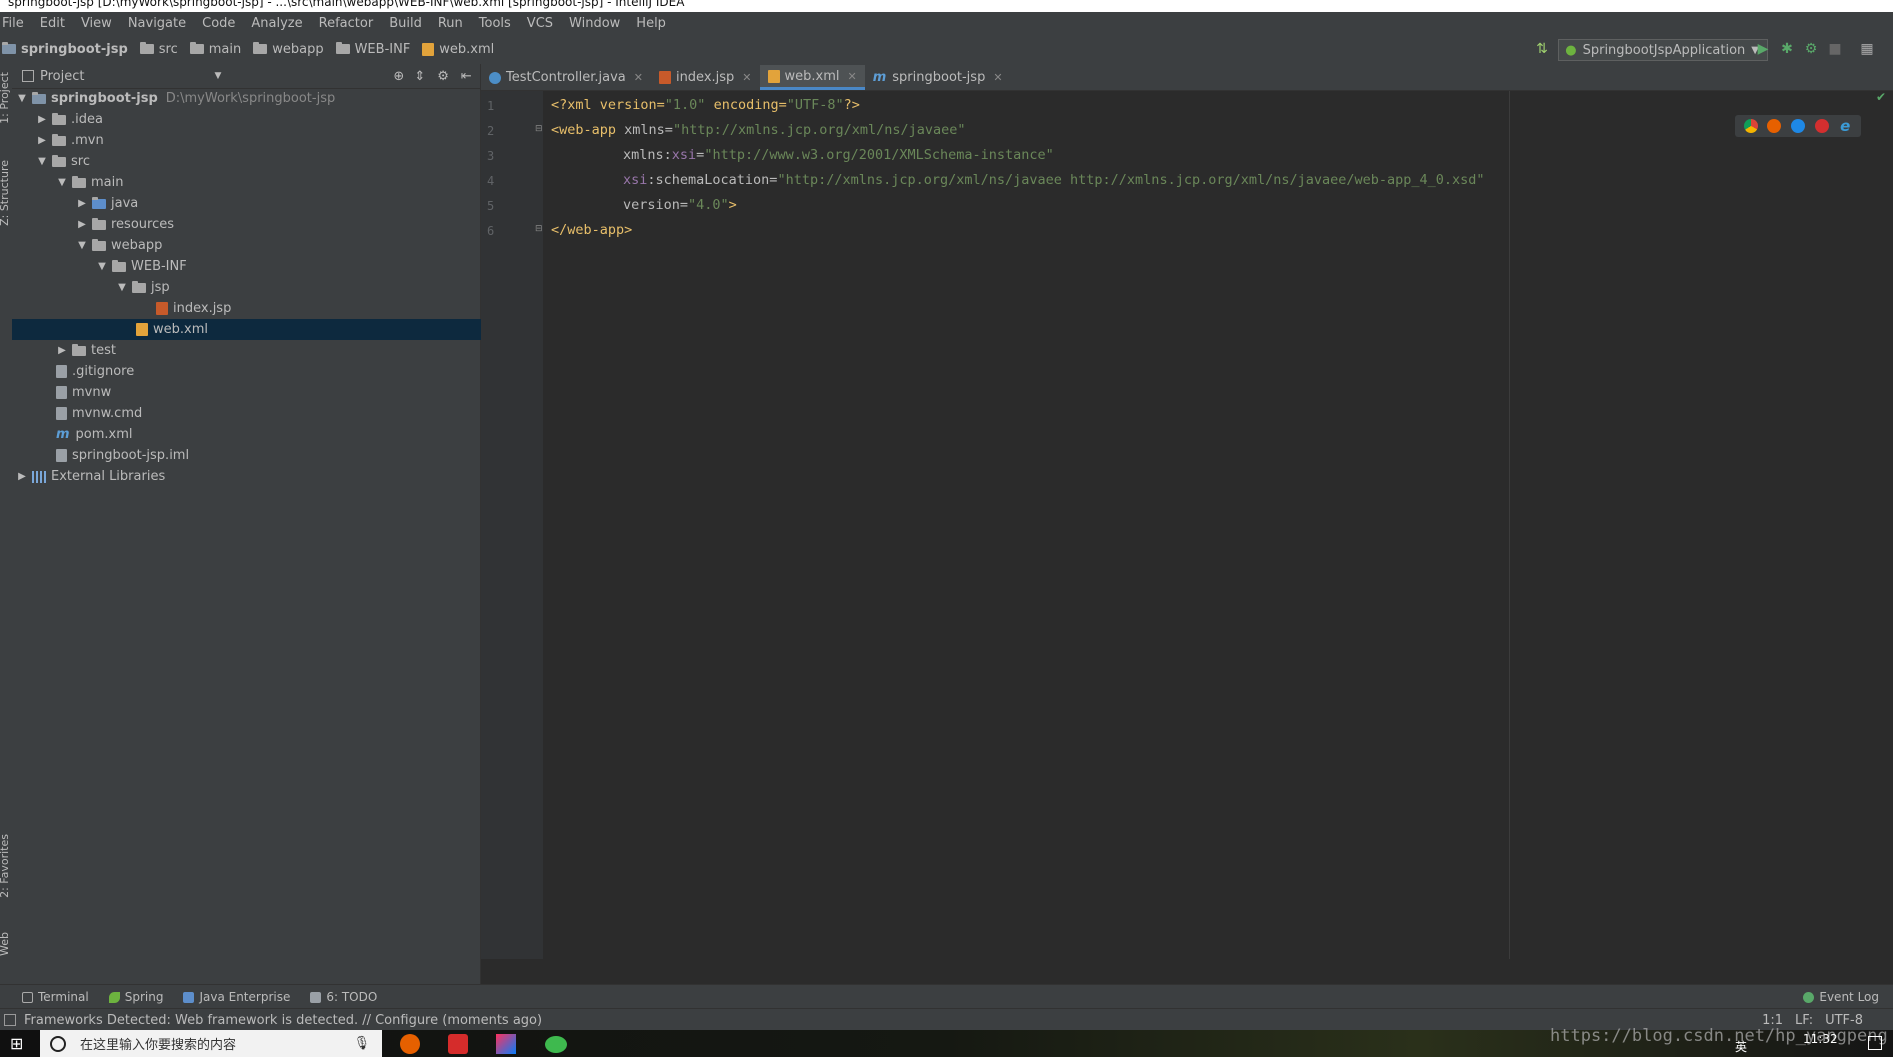  What do you see at coordinates (5, 193) in the screenshot?
I see `structure-tool-button: Z: Structure` at bounding box center [5, 193].